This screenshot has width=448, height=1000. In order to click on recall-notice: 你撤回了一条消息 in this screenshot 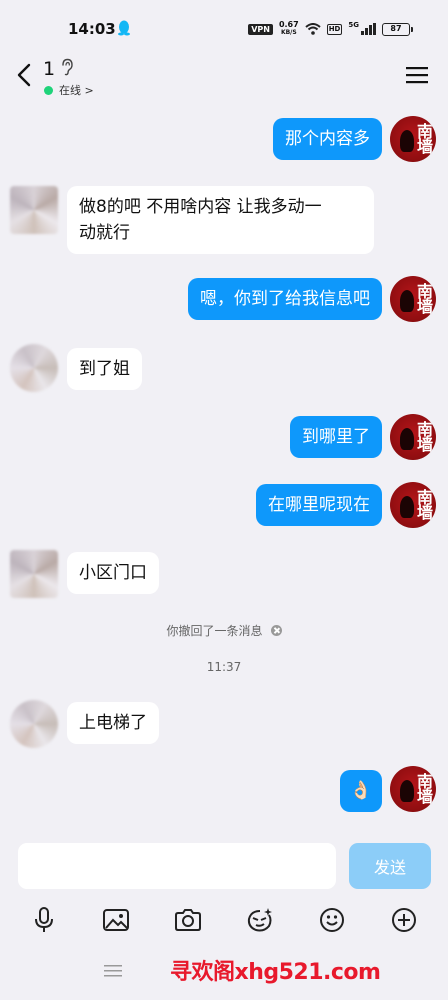, I will do `click(224, 630)`.